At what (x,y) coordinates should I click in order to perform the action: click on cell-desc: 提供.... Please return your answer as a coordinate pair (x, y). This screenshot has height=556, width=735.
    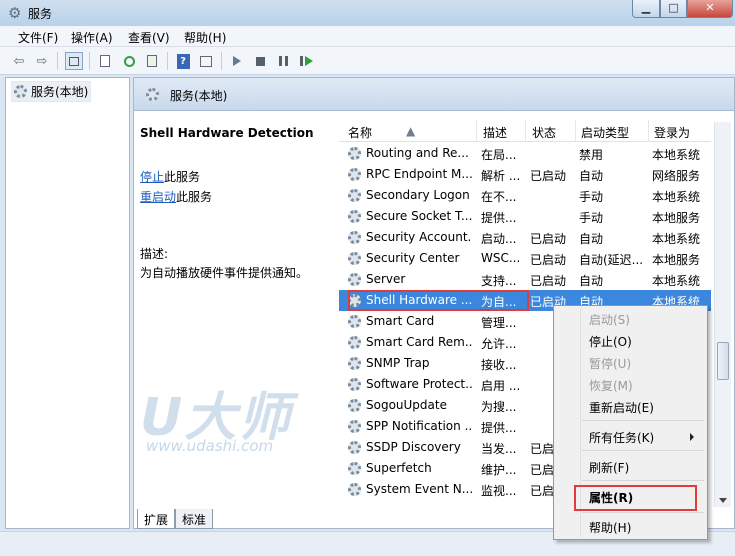
    Looking at the image, I should click on (499, 218).